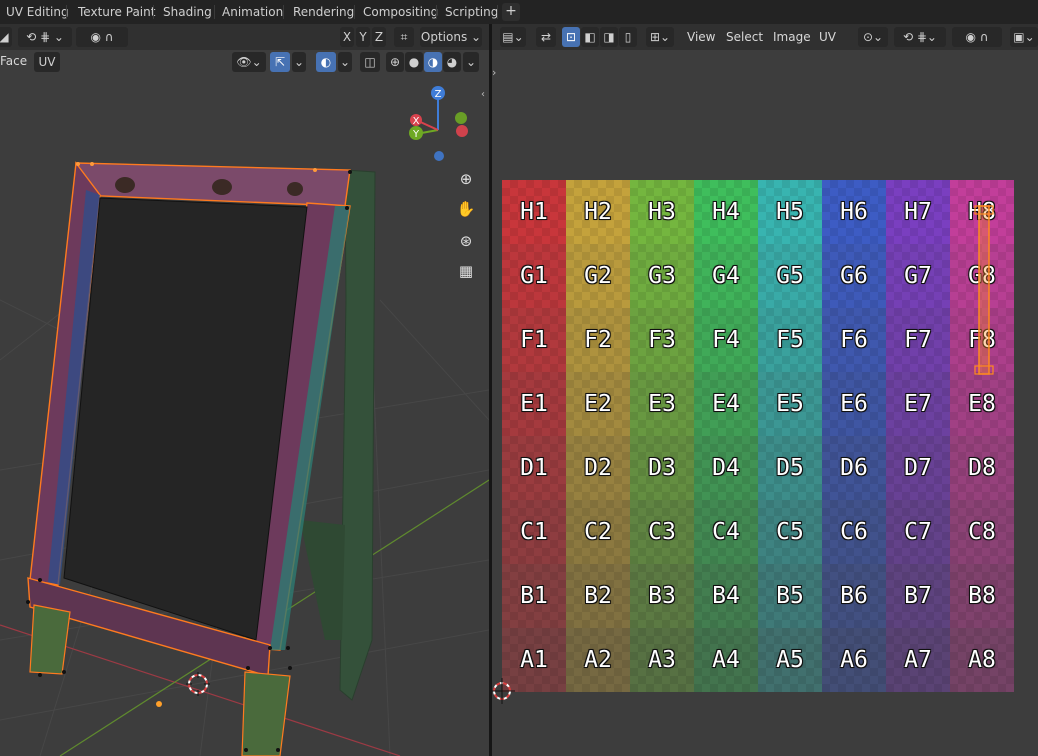 The width and height of the screenshot is (1038, 756). I want to click on gizmo-z-label: Z, so click(438, 94).